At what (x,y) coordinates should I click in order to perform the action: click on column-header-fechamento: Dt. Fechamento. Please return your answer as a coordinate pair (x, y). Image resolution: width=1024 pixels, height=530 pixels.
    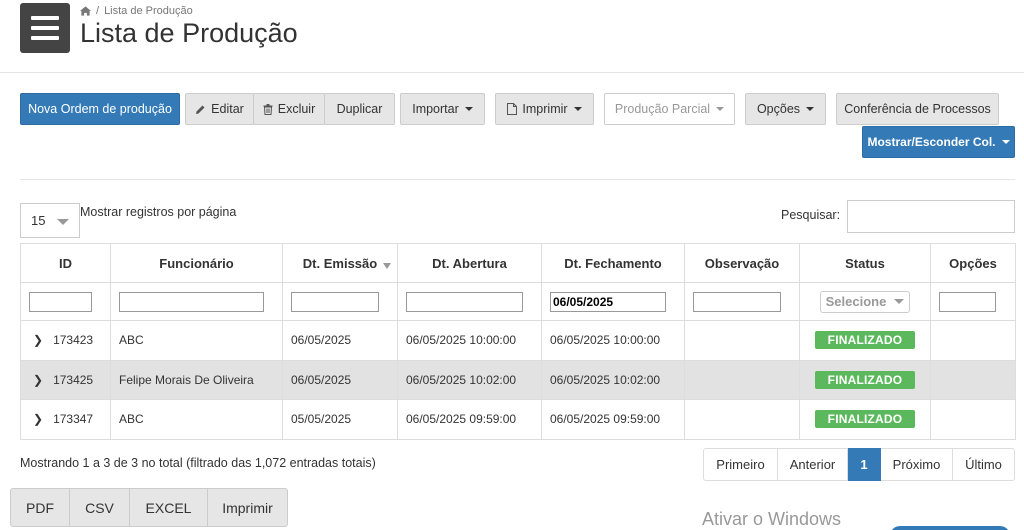
    Looking at the image, I should click on (613, 263).